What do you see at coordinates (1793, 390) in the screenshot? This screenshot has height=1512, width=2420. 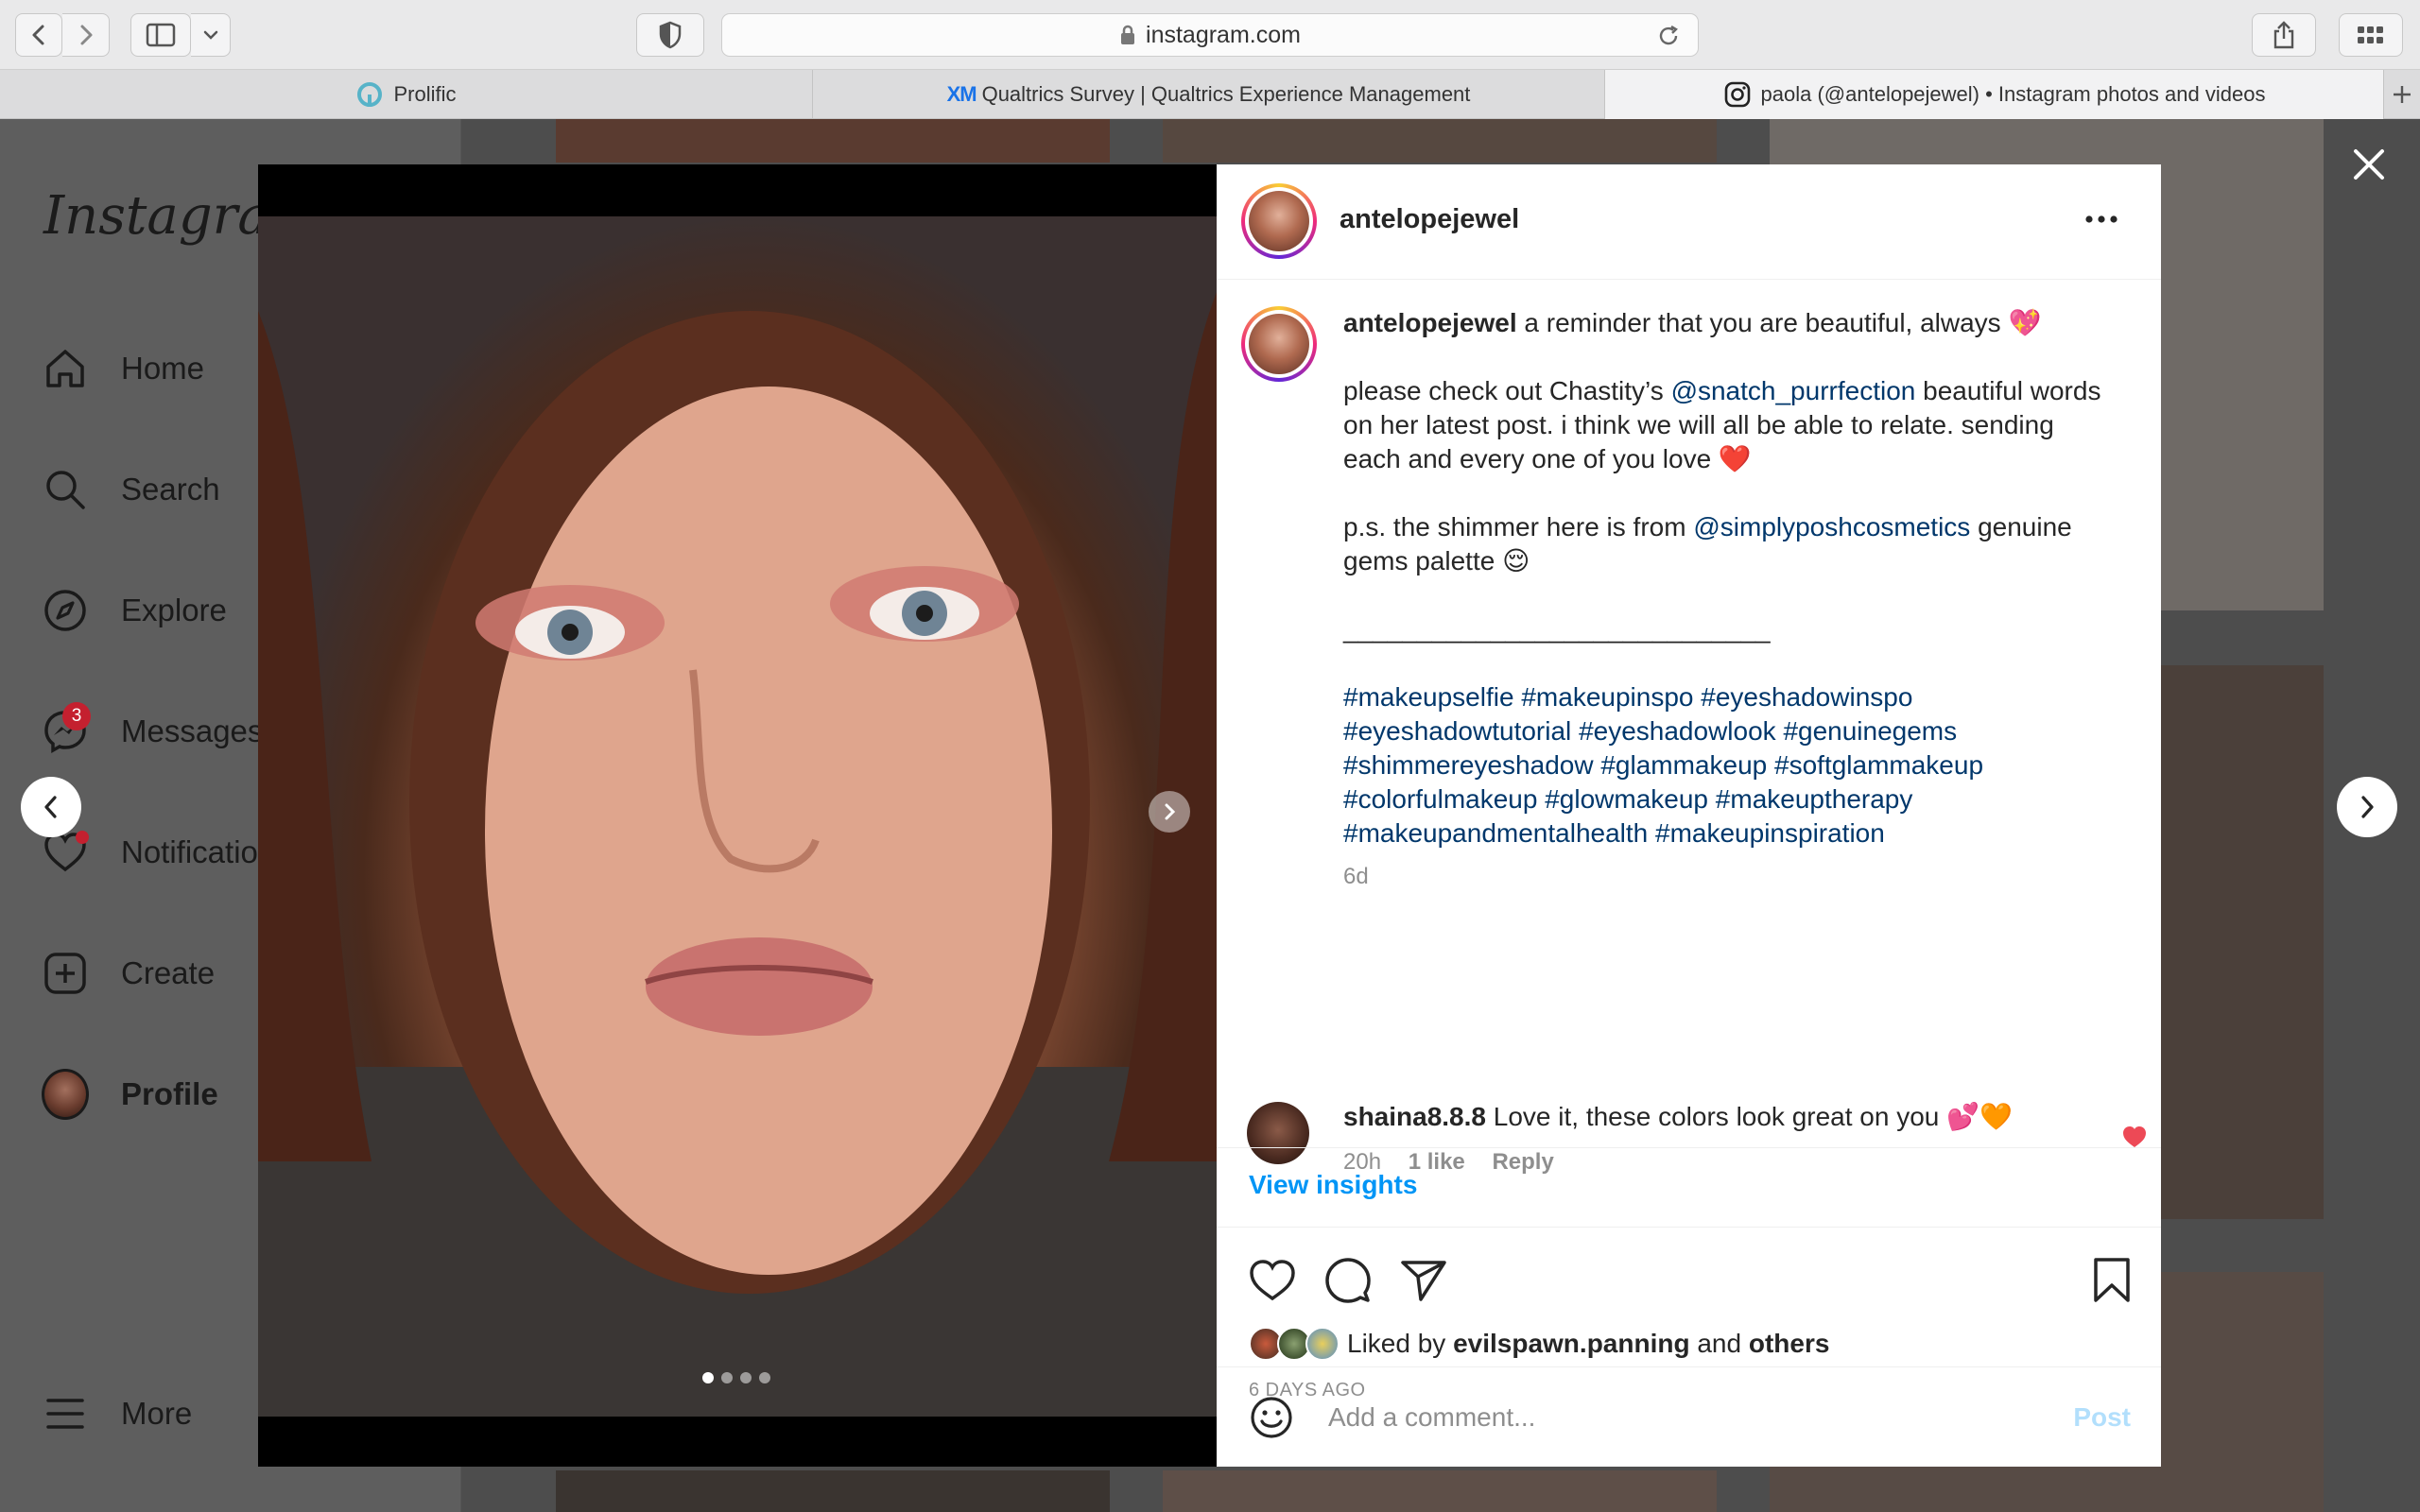 I see `mention-link: @snatch_purrfection` at bounding box center [1793, 390].